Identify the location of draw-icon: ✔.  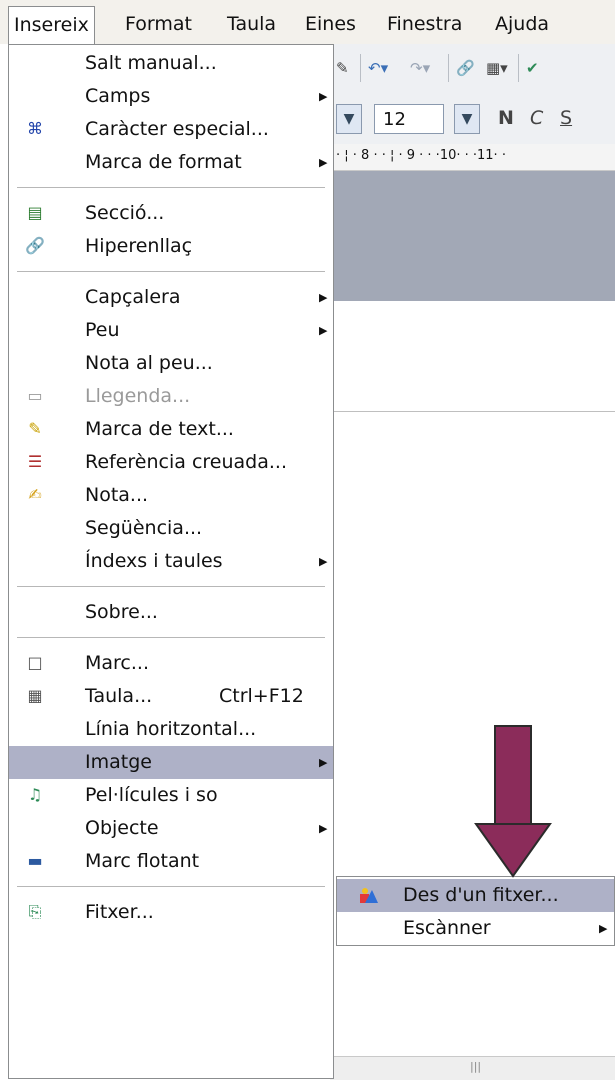
(532, 68).